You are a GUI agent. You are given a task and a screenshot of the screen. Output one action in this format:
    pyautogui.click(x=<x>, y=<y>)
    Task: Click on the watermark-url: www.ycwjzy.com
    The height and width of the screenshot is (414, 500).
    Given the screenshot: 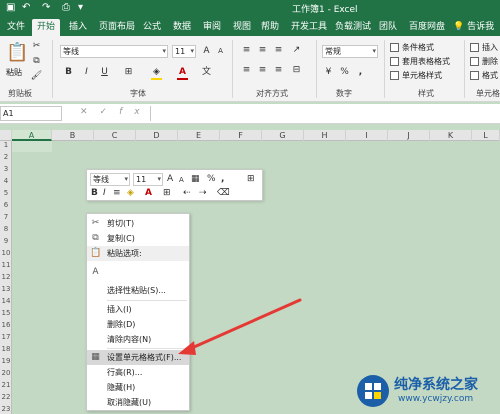 What is the action you would take?
    pyautogui.click(x=436, y=399)
    